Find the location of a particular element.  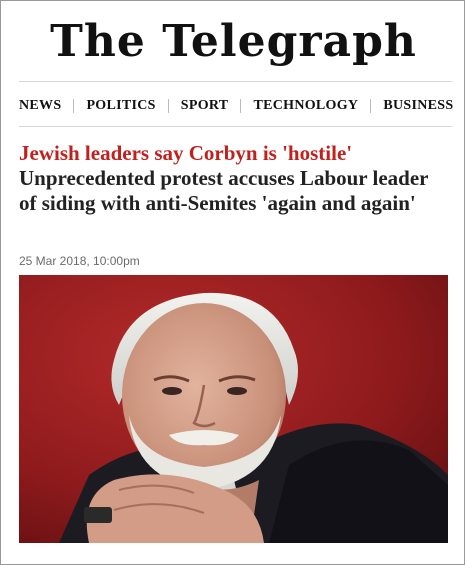

section-nav: NEWS POLITICS SPORT TECHNOLOGY BUSINESS is located at coordinates (237, 106).